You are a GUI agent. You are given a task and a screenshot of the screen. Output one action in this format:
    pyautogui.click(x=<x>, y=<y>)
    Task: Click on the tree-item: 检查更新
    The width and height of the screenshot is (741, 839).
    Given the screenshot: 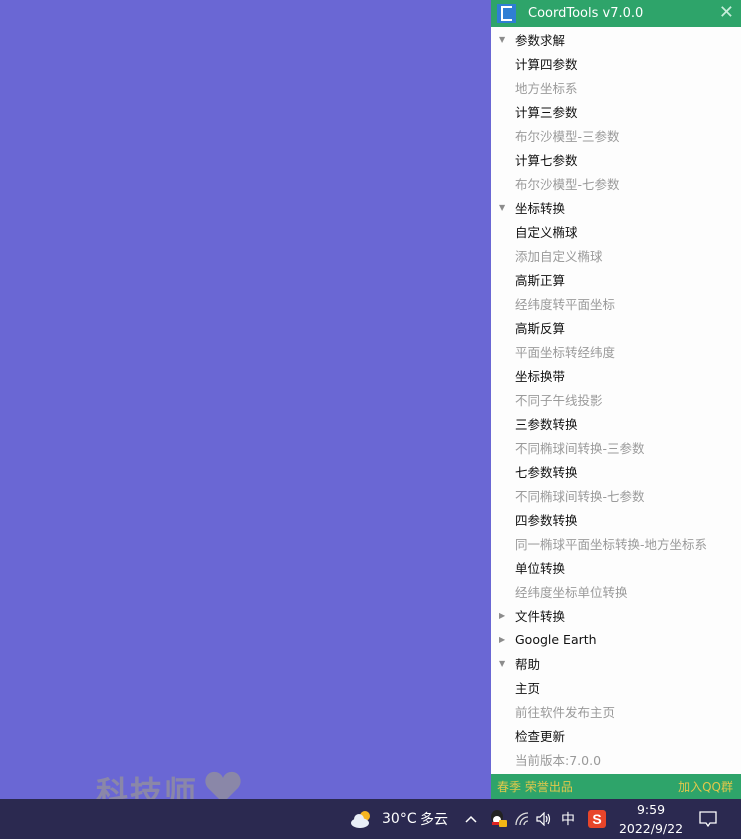 What is the action you would take?
    pyautogui.click(x=616, y=735)
    